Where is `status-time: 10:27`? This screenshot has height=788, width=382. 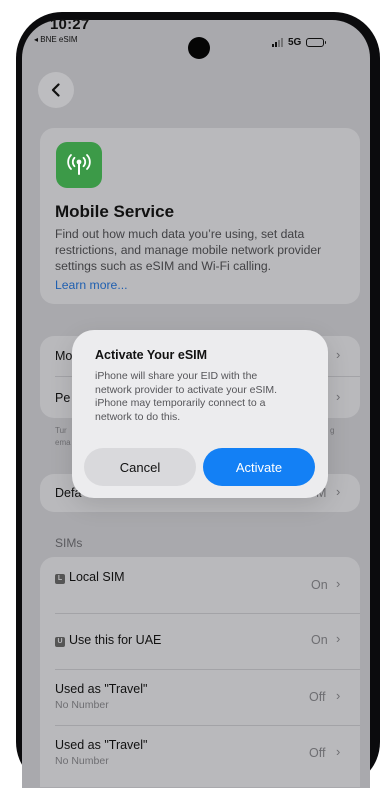
status-time: 10:27 is located at coordinates (70, 24).